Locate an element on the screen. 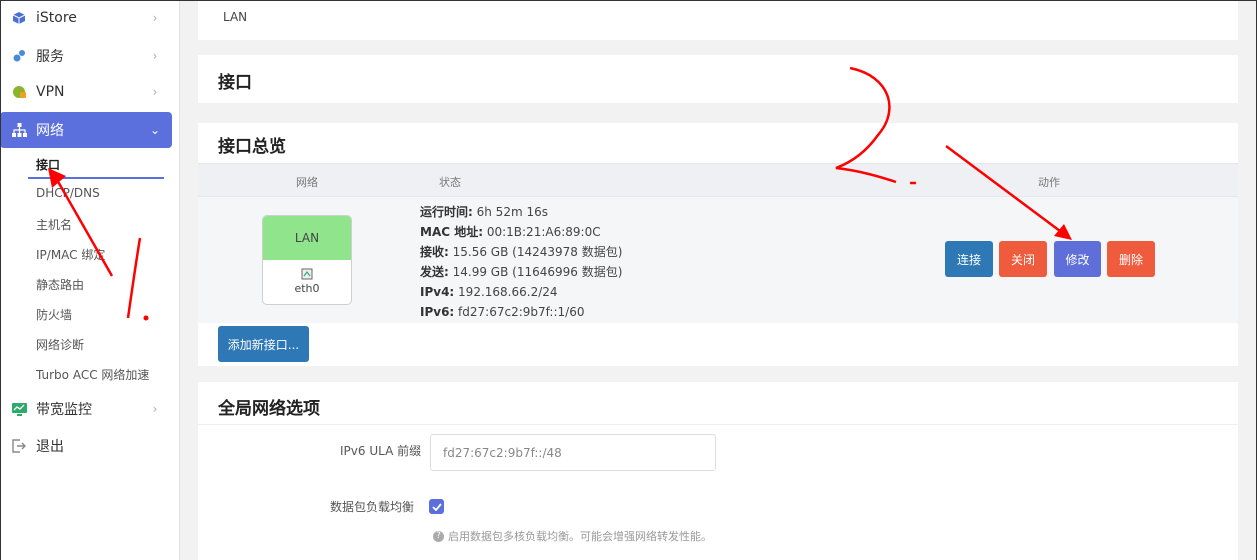 This screenshot has height=560, width=1257. tx-value: 14.99 GB (11646996 数据包) is located at coordinates (535, 272).